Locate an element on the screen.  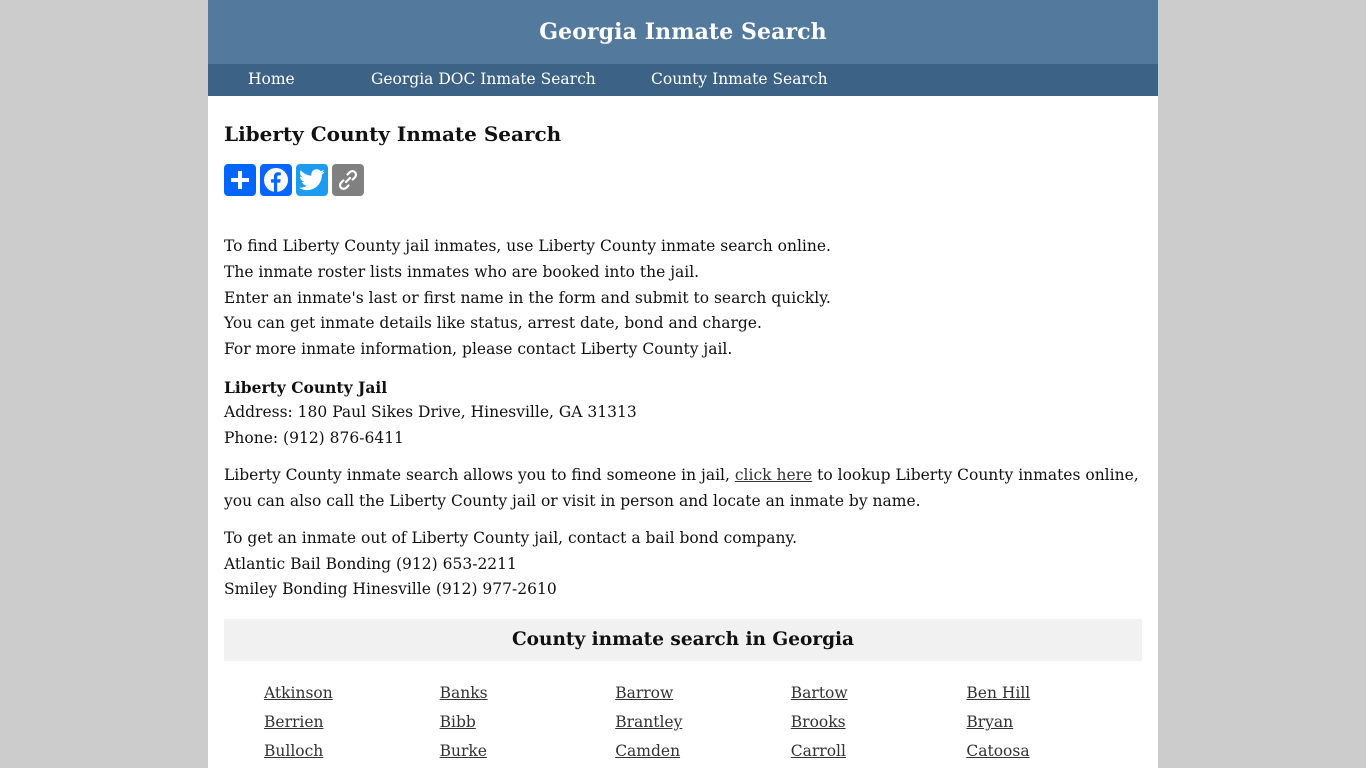
facebook-icon is located at coordinates (276, 180).